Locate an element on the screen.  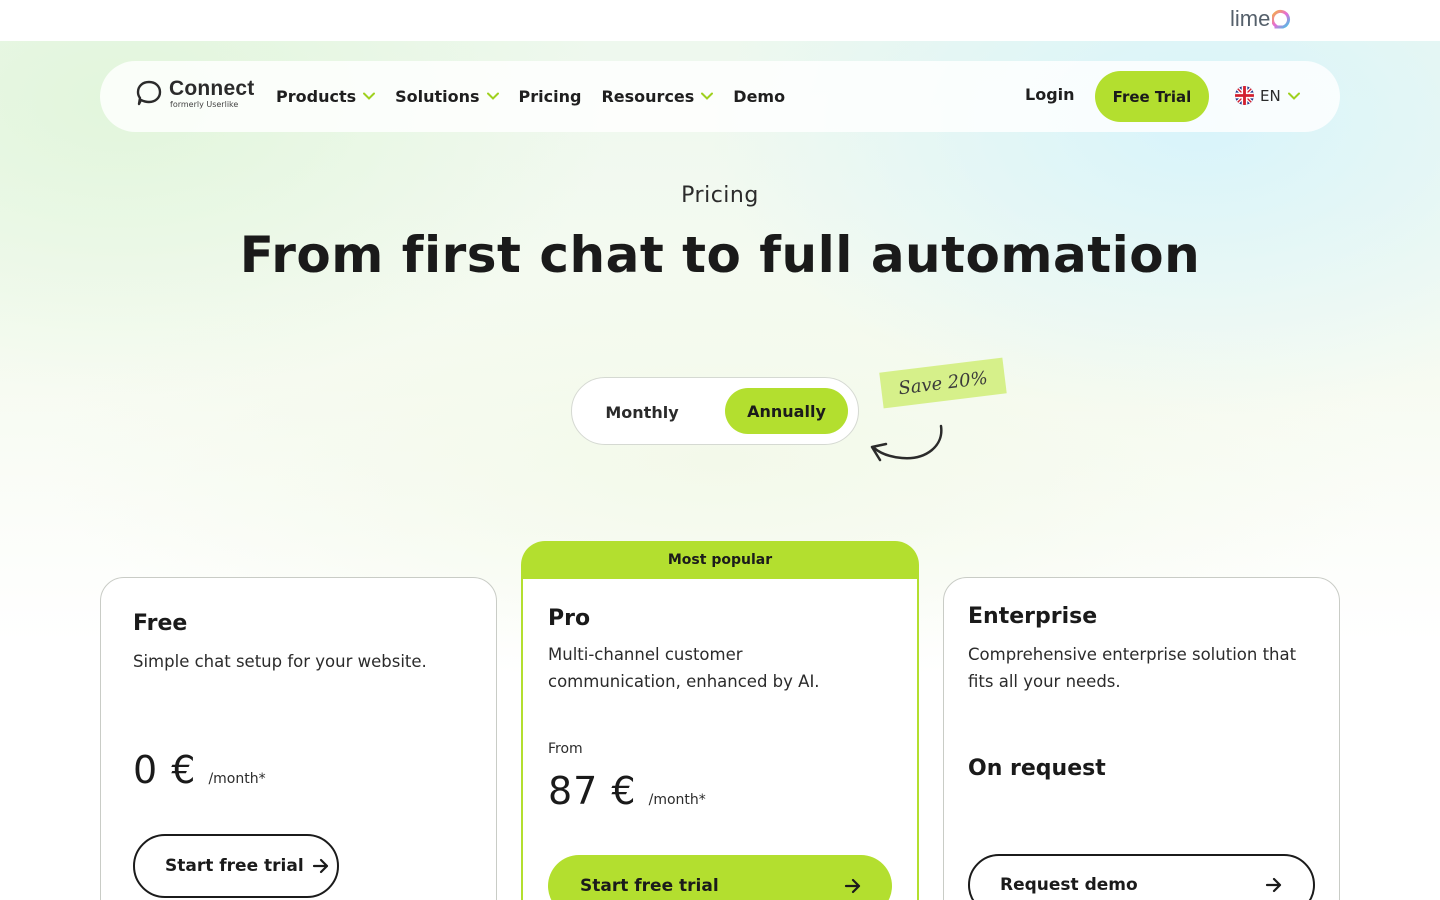
nav-item-resources: Resources is located at coordinates (657, 96).